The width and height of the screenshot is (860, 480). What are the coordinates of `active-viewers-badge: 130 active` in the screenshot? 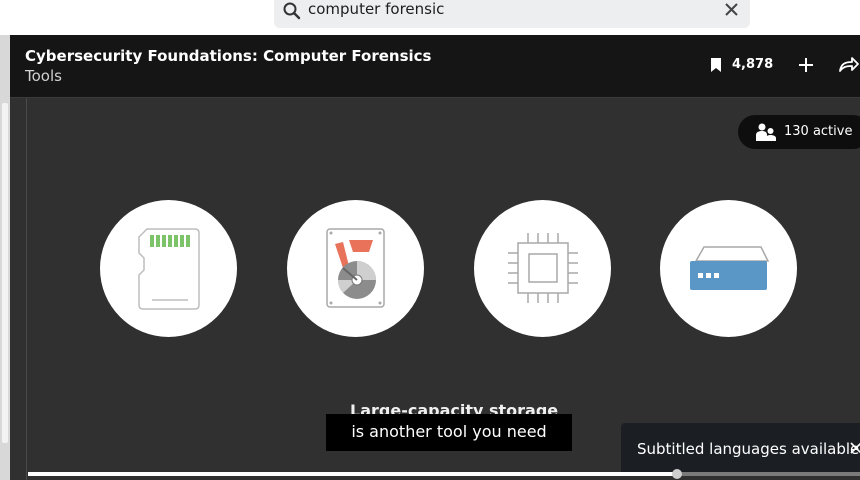 It's located at (799, 132).